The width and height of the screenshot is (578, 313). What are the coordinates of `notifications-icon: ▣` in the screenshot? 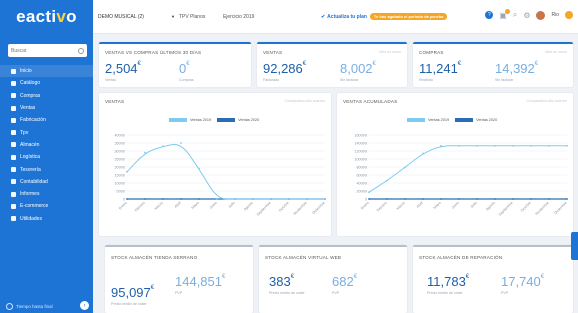 It's located at (504, 14).